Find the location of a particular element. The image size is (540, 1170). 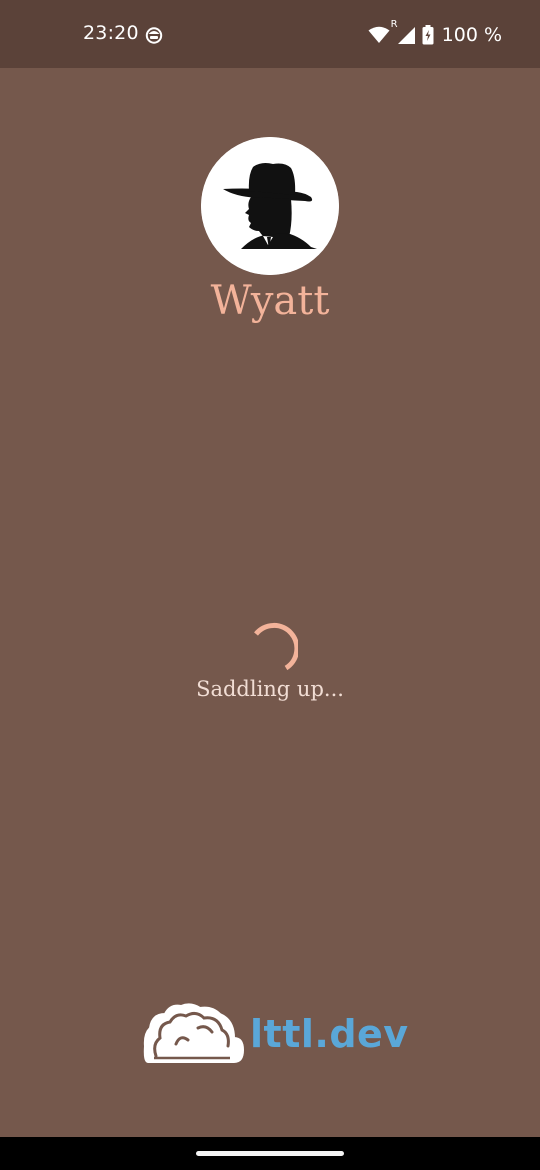

notification-app-icon is located at coordinates (154, 35).